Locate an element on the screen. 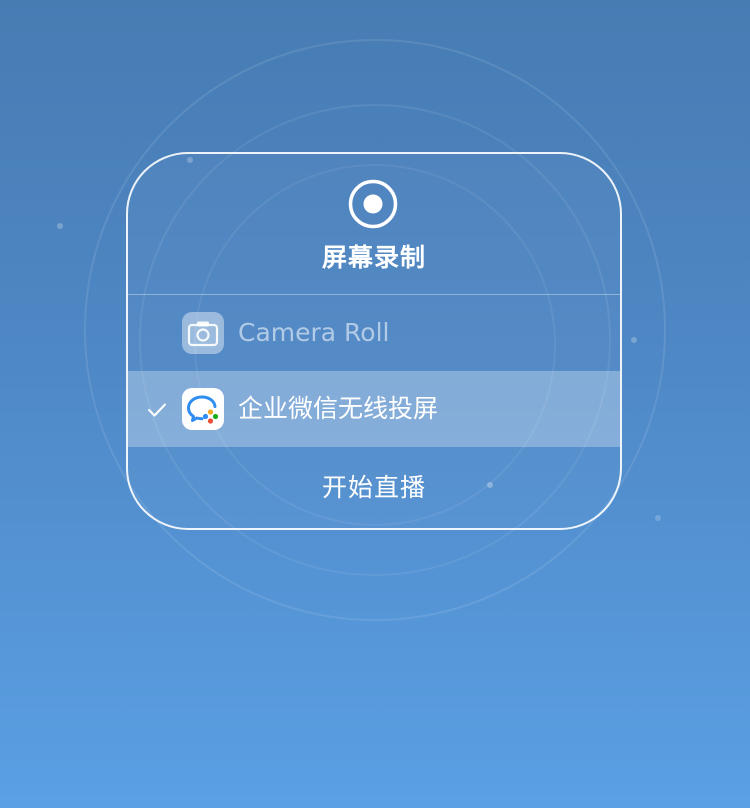 Image resolution: width=750 pixels, height=808 pixels. dialog-header: 屏幕录制 is located at coordinates (374, 224).